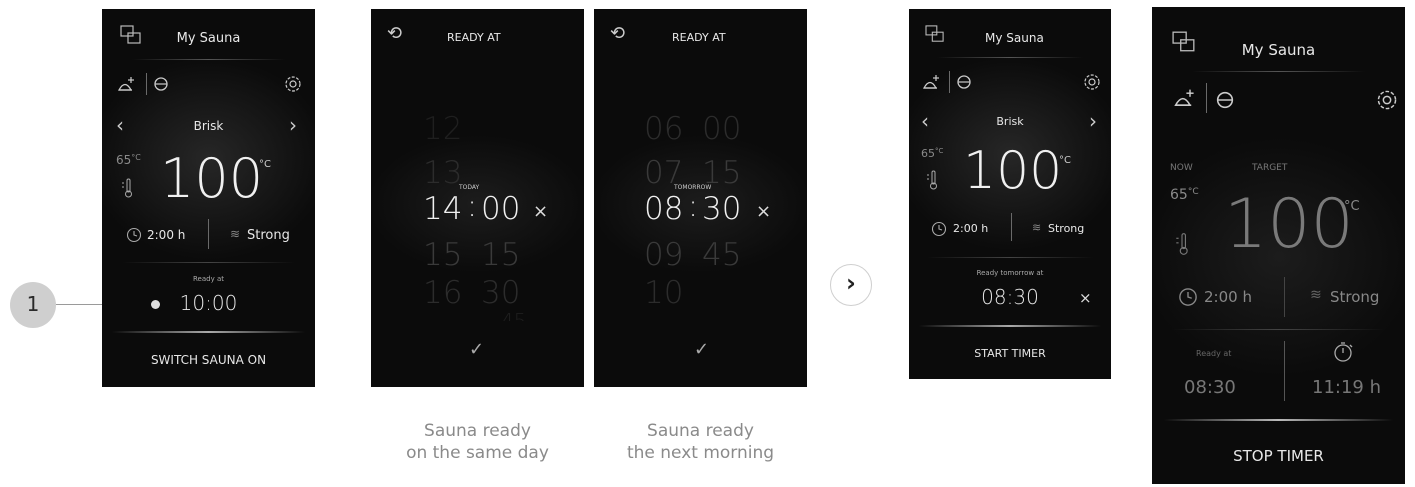 This screenshot has width=1415, height=487. What do you see at coordinates (208, 360) in the screenshot?
I see `switch-on-button: SWITCH SAUNA ON` at bounding box center [208, 360].